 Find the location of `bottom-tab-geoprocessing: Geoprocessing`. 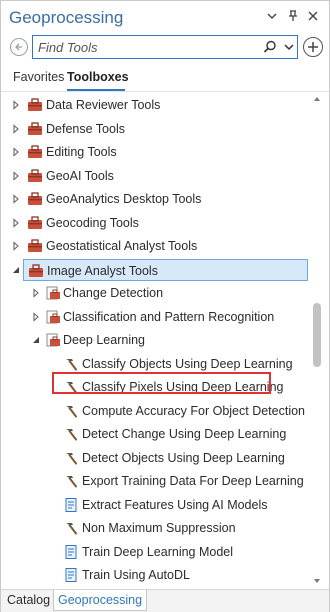

bottom-tab-geoprocessing: Geoprocessing is located at coordinates (100, 600).